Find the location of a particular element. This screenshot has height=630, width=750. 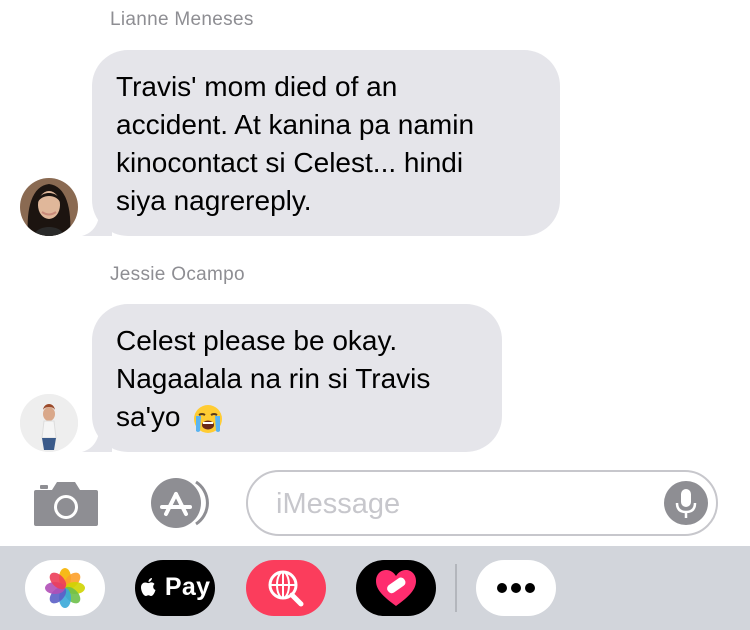

heart-bandage-icon is located at coordinates (396, 588).